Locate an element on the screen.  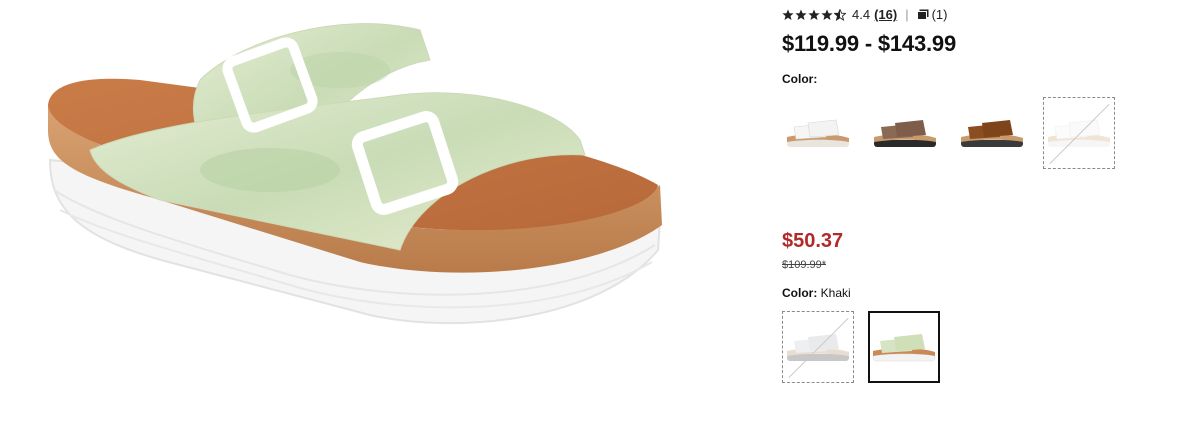
rating-value: 4.4 is located at coordinates (861, 14).